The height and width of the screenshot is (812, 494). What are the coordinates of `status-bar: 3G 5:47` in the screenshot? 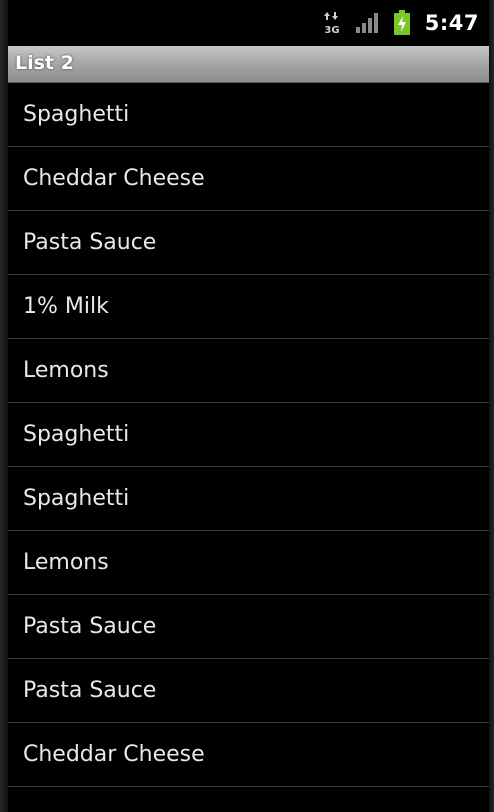 It's located at (248, 23).